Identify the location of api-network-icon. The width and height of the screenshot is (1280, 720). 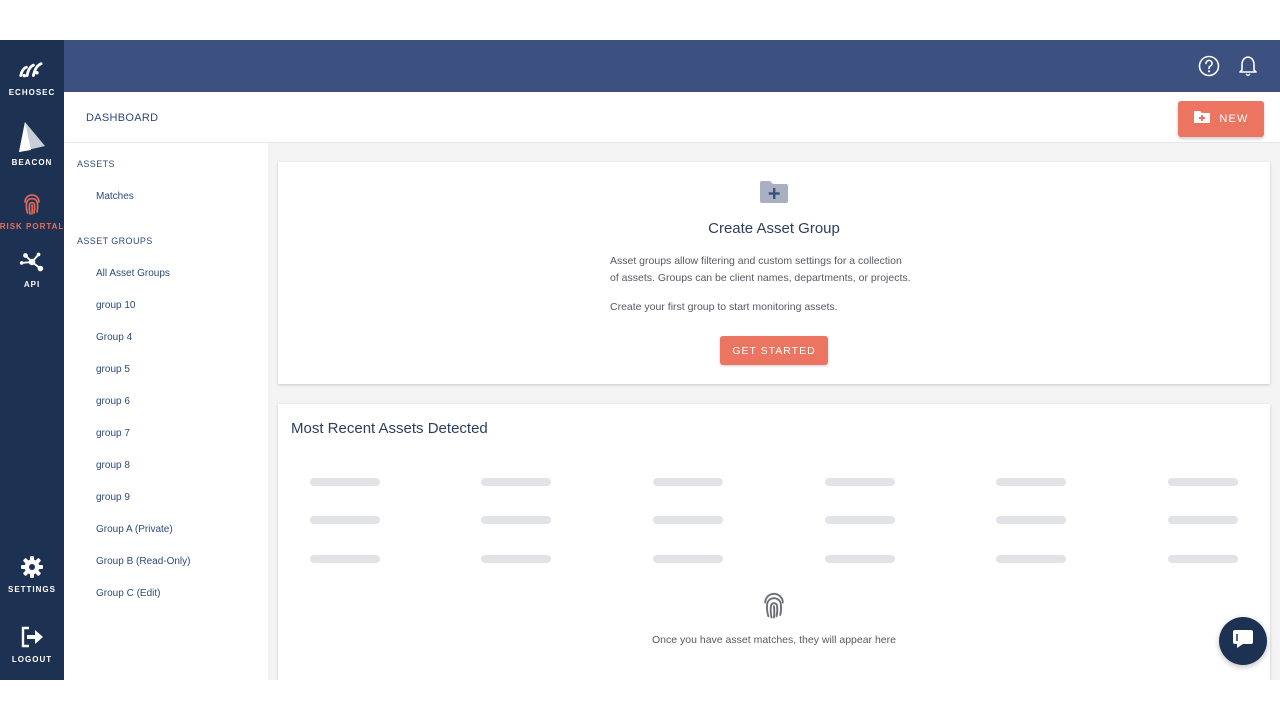
(32, 262).